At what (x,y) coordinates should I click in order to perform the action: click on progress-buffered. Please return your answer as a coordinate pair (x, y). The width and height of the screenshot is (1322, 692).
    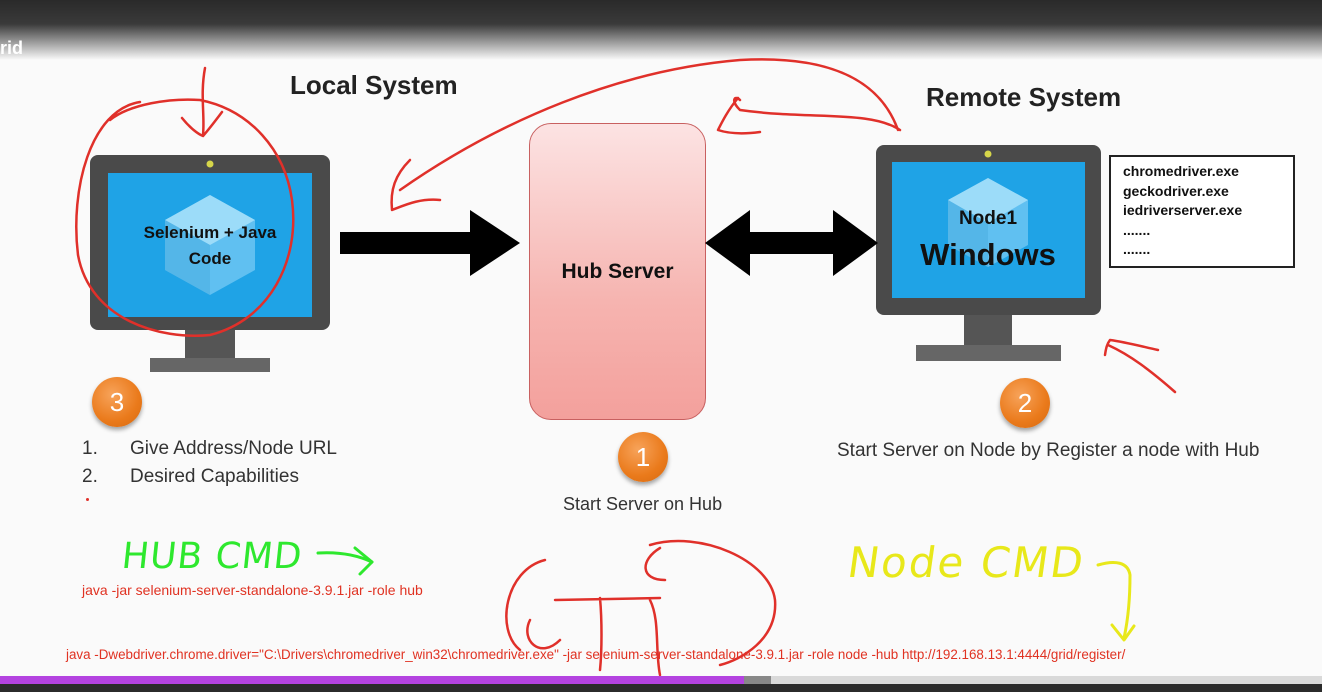
    Looking at the image, I should click on (757, 680).